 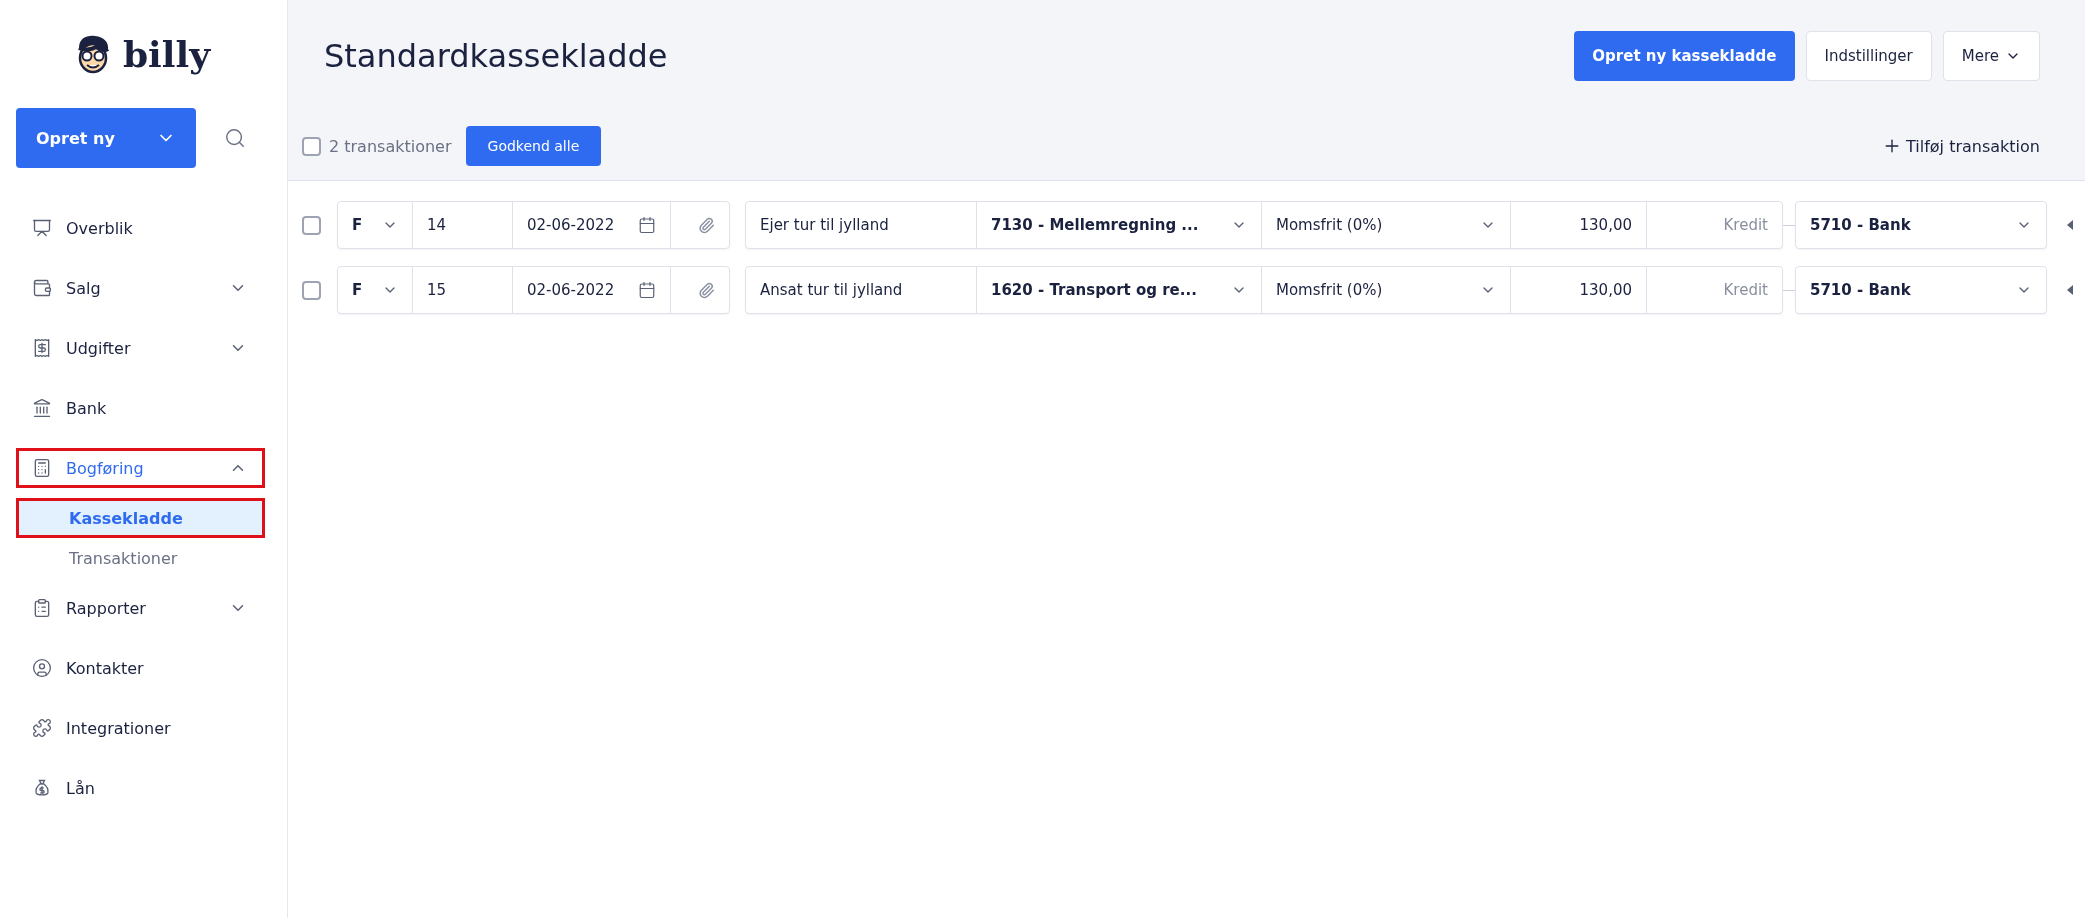 What do you see at coordinates (42, 288) in the screenshot?
I see `wallet-icon` at bounding box center [42, 288].